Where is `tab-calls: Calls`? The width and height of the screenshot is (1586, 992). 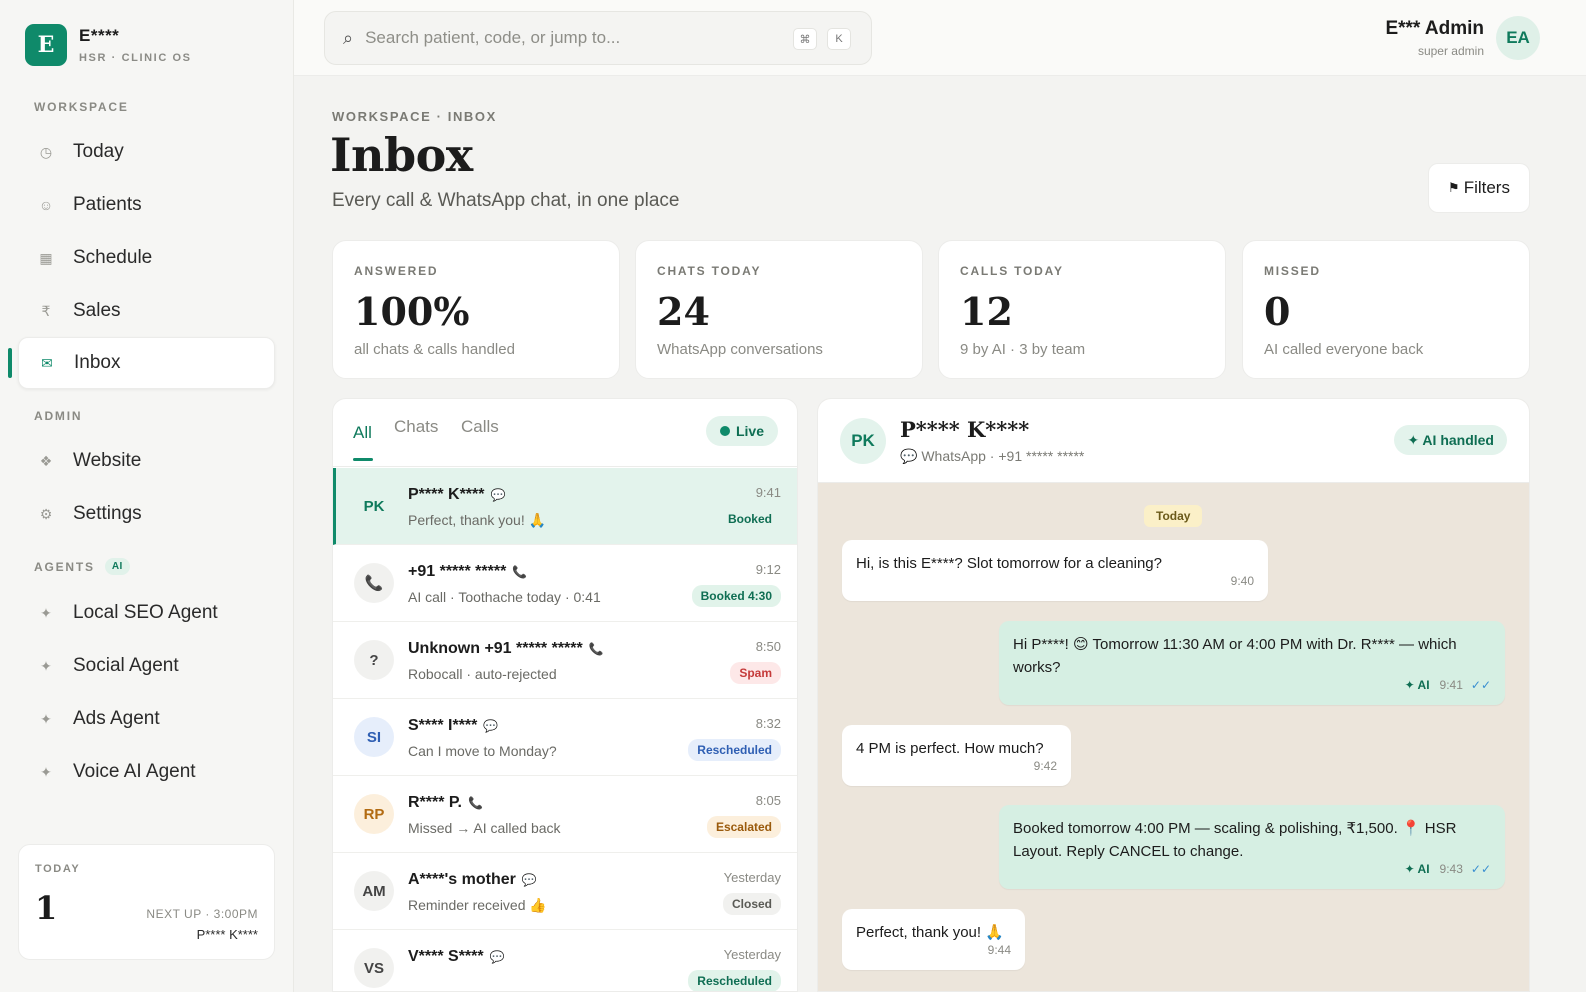
tab-calls: Calls is located at coordinates (480, 427).